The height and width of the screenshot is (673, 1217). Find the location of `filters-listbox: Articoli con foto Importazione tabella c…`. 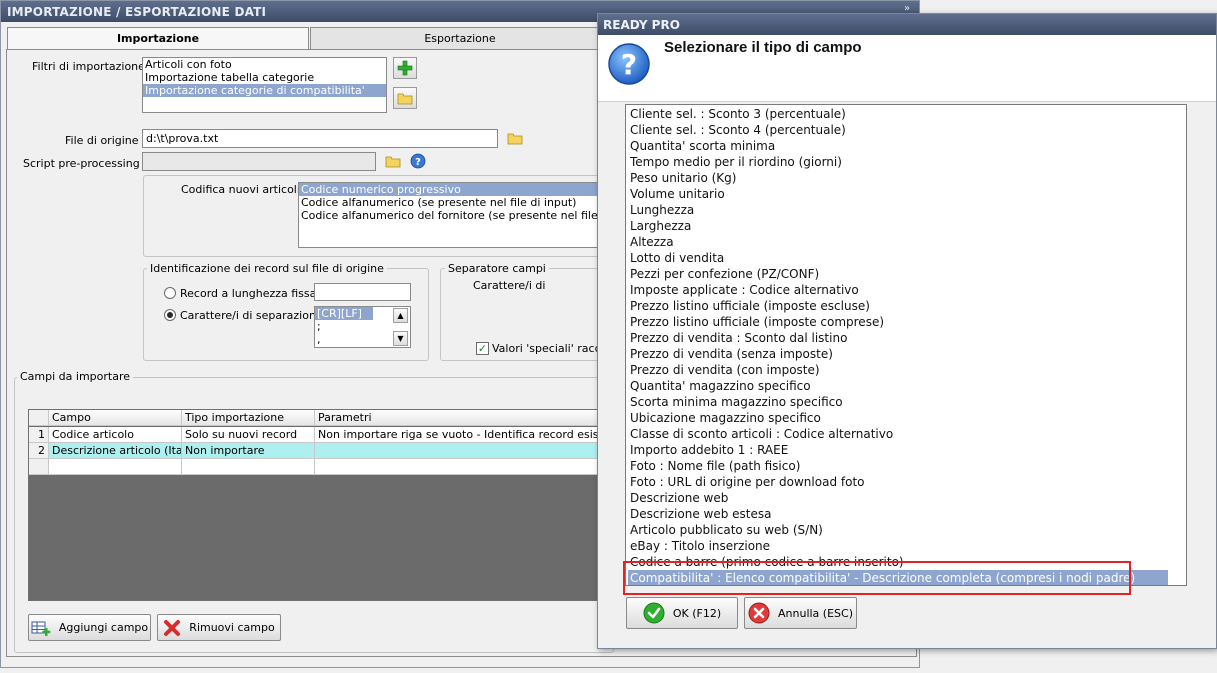

filters-listbox: Articoli con foto Importazione tabella c… is located at coordinates (264, 85).